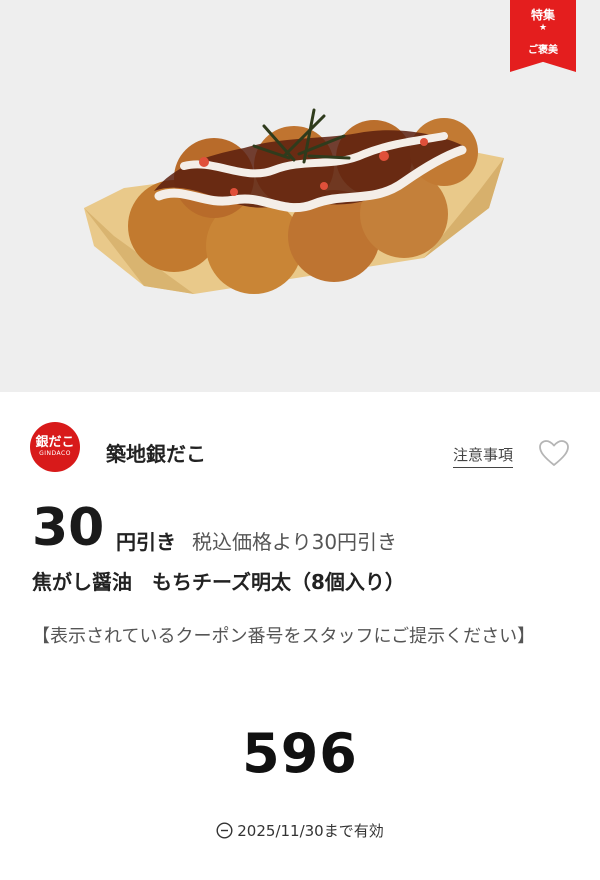 The width and height of the screenshot is (600, 880). What do you see at coordinates (146, 542) in the screenshot?
I see `discount-unit: 円引き` at bounding box center [146, 542].